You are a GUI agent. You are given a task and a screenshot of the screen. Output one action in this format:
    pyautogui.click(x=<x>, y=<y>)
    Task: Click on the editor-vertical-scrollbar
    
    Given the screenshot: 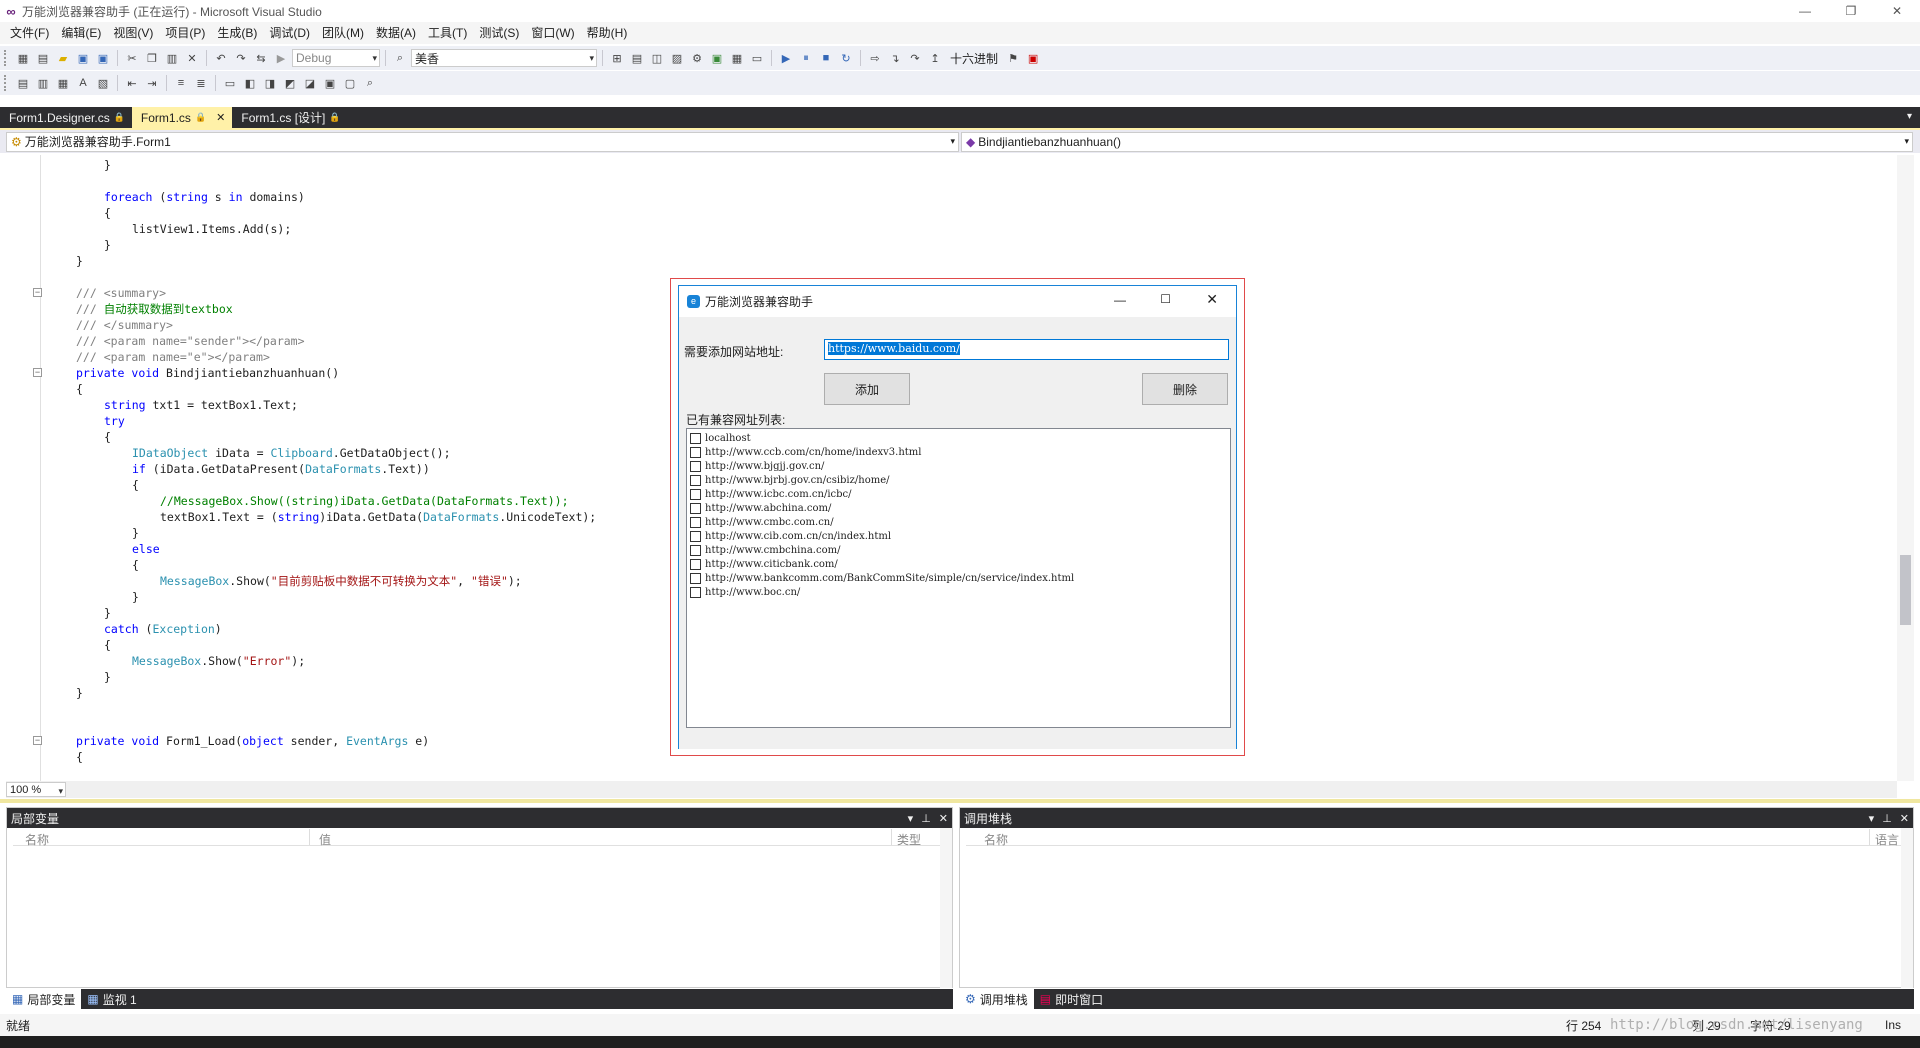 What is the action you would take?
    pyautogui.click(x=1905, y=468)
    